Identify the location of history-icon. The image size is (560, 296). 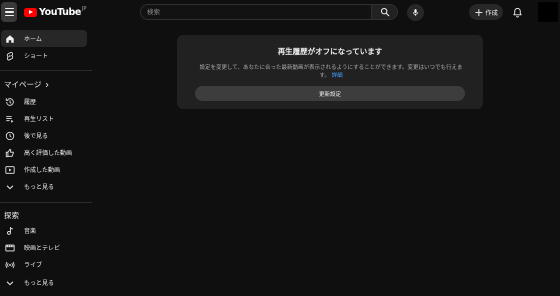
(10, 102).